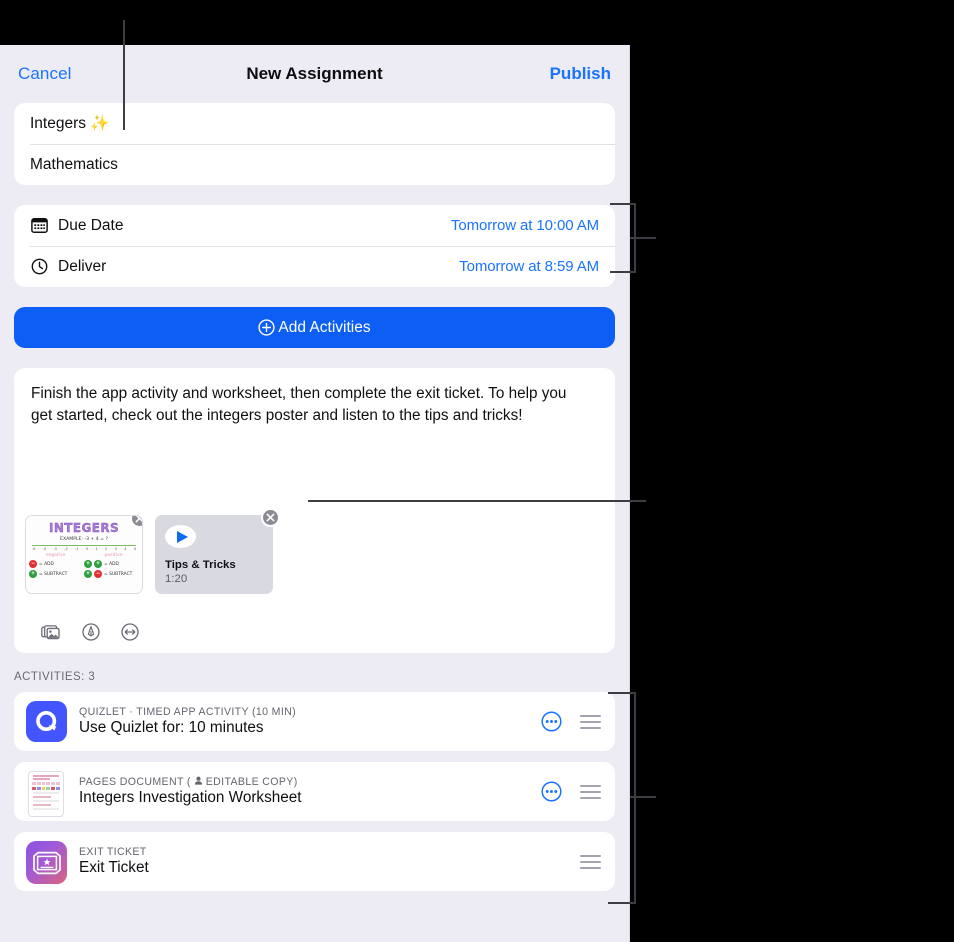  Describe the element at coordinates (200, 565) in the screenshot. I see `video-title: Tips & Tricks` at that location.